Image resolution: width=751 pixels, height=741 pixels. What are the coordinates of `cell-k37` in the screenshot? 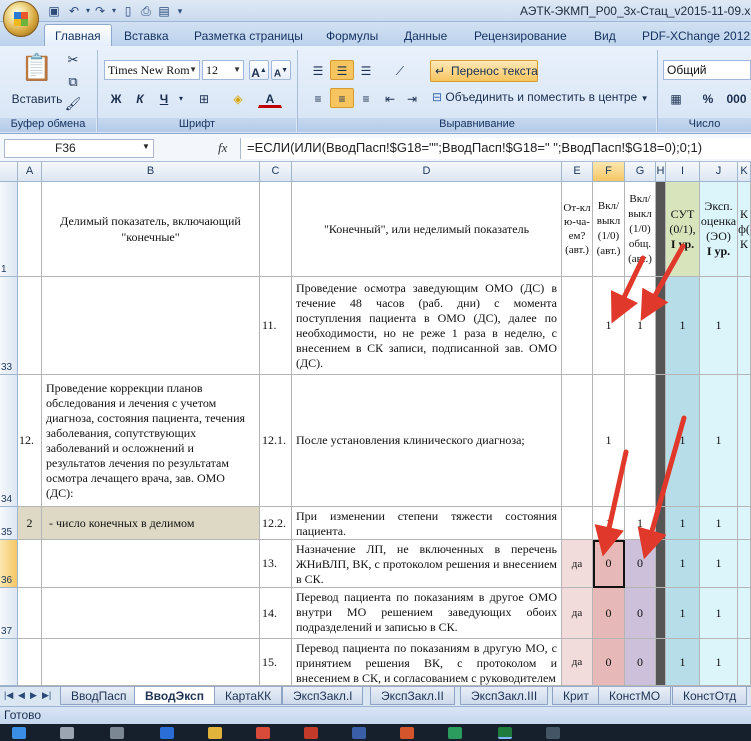 It's located at (744, 613).